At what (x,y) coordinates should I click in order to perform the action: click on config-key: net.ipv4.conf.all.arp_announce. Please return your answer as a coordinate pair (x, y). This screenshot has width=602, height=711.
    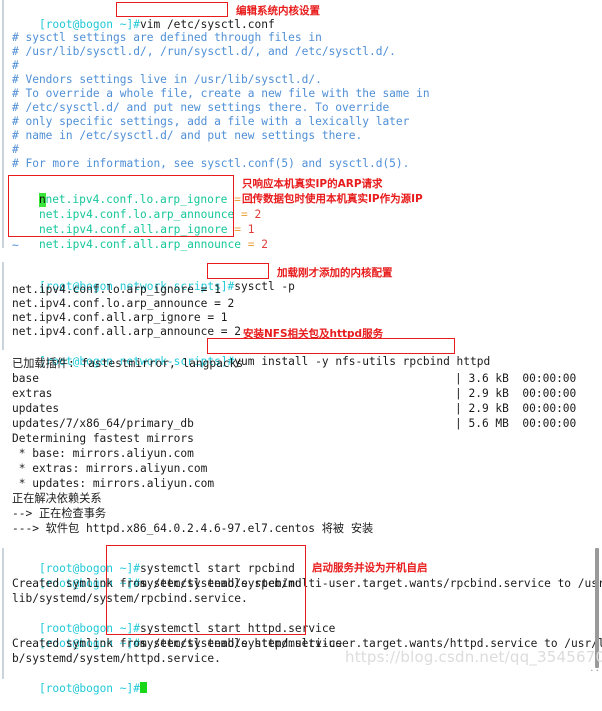
    Looking at the image, I should click on (140, 244).